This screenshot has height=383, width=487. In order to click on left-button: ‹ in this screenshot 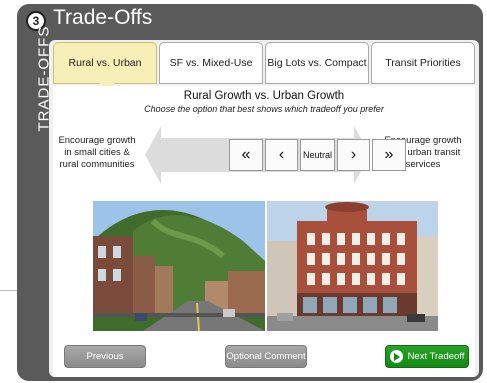, I will do `click(281, 155)`.